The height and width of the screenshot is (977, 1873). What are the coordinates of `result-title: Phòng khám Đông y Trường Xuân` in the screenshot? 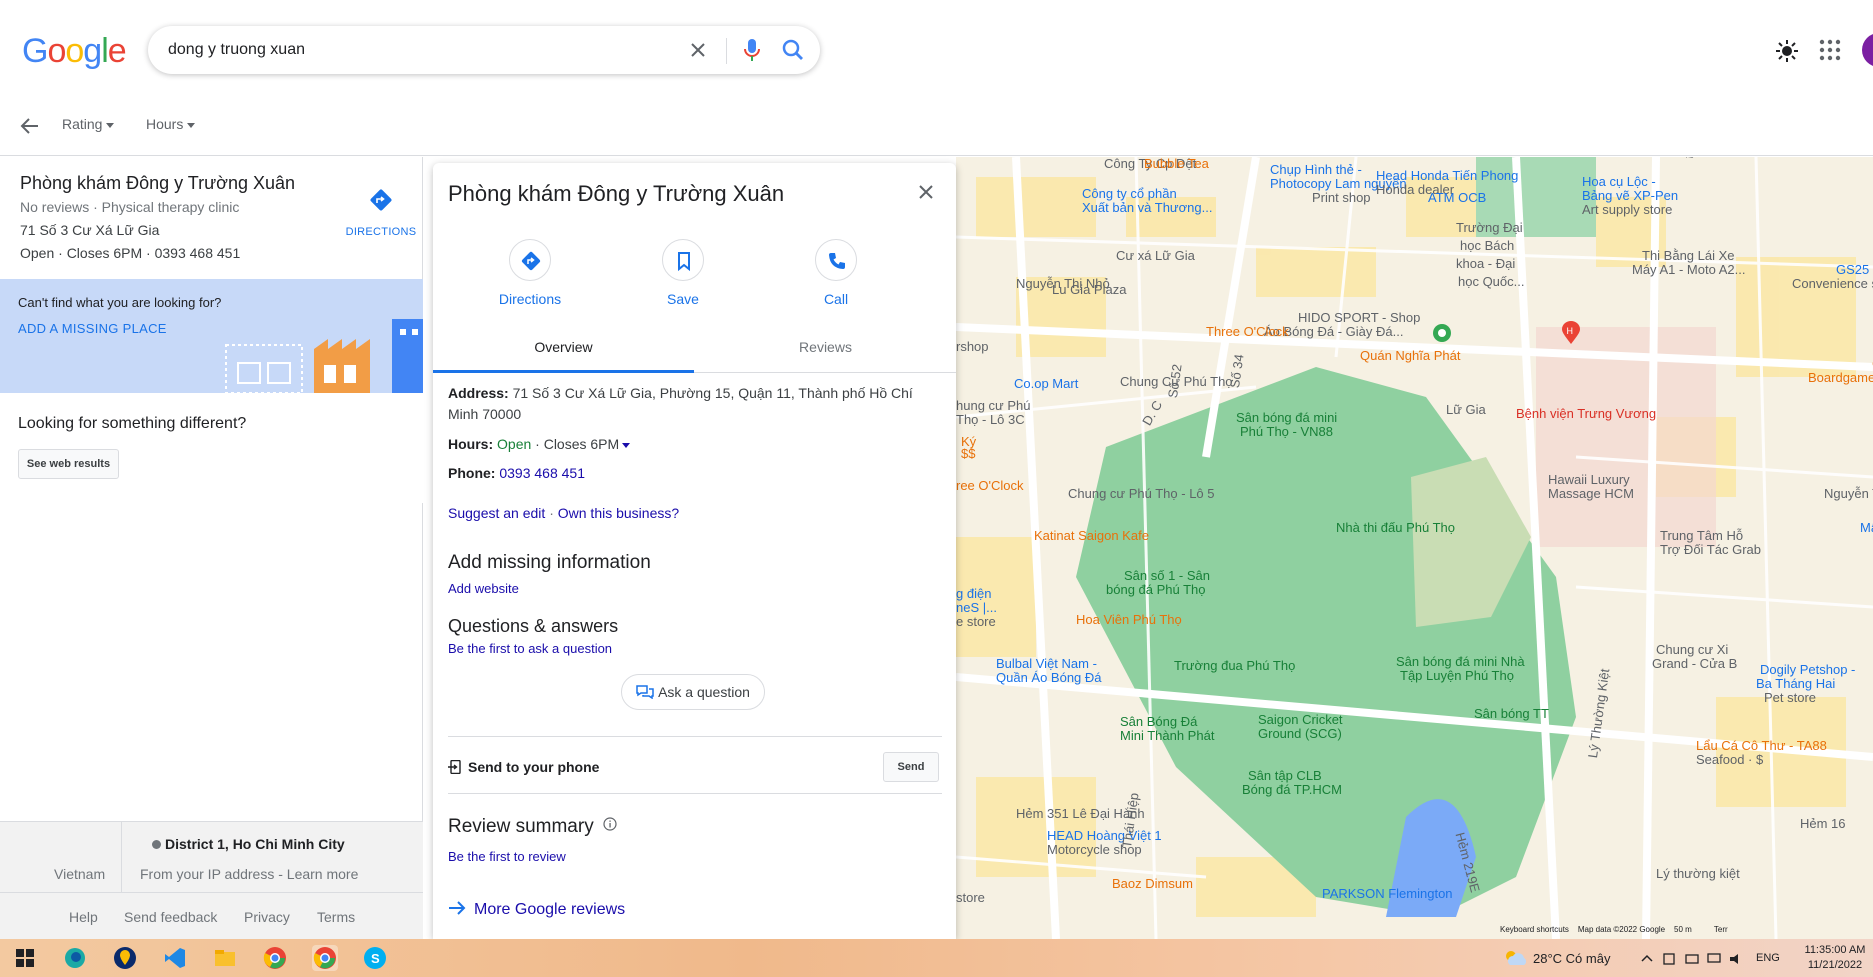 It's located at (157, 183).